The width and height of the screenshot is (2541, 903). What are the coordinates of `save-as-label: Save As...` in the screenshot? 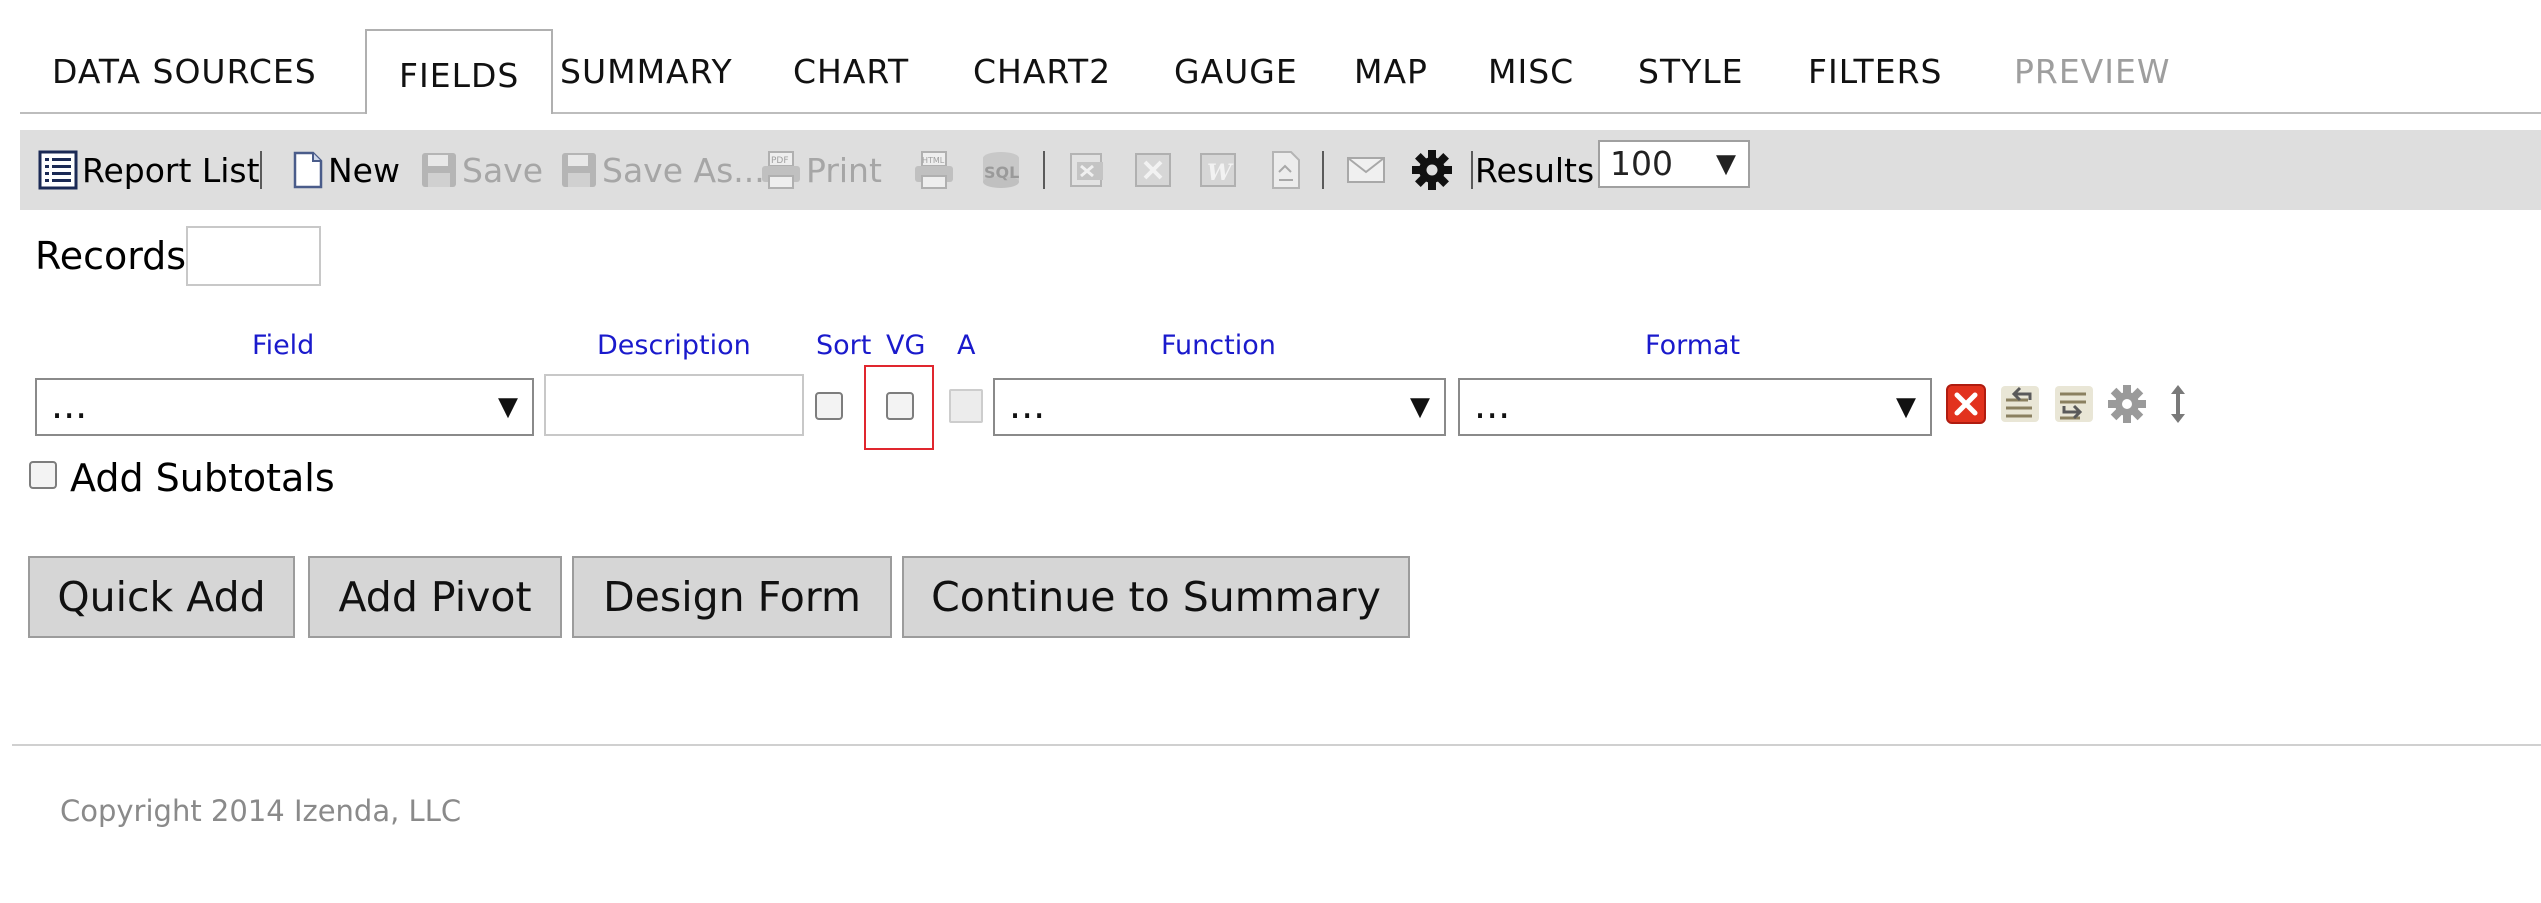 It's located at (683, 170).